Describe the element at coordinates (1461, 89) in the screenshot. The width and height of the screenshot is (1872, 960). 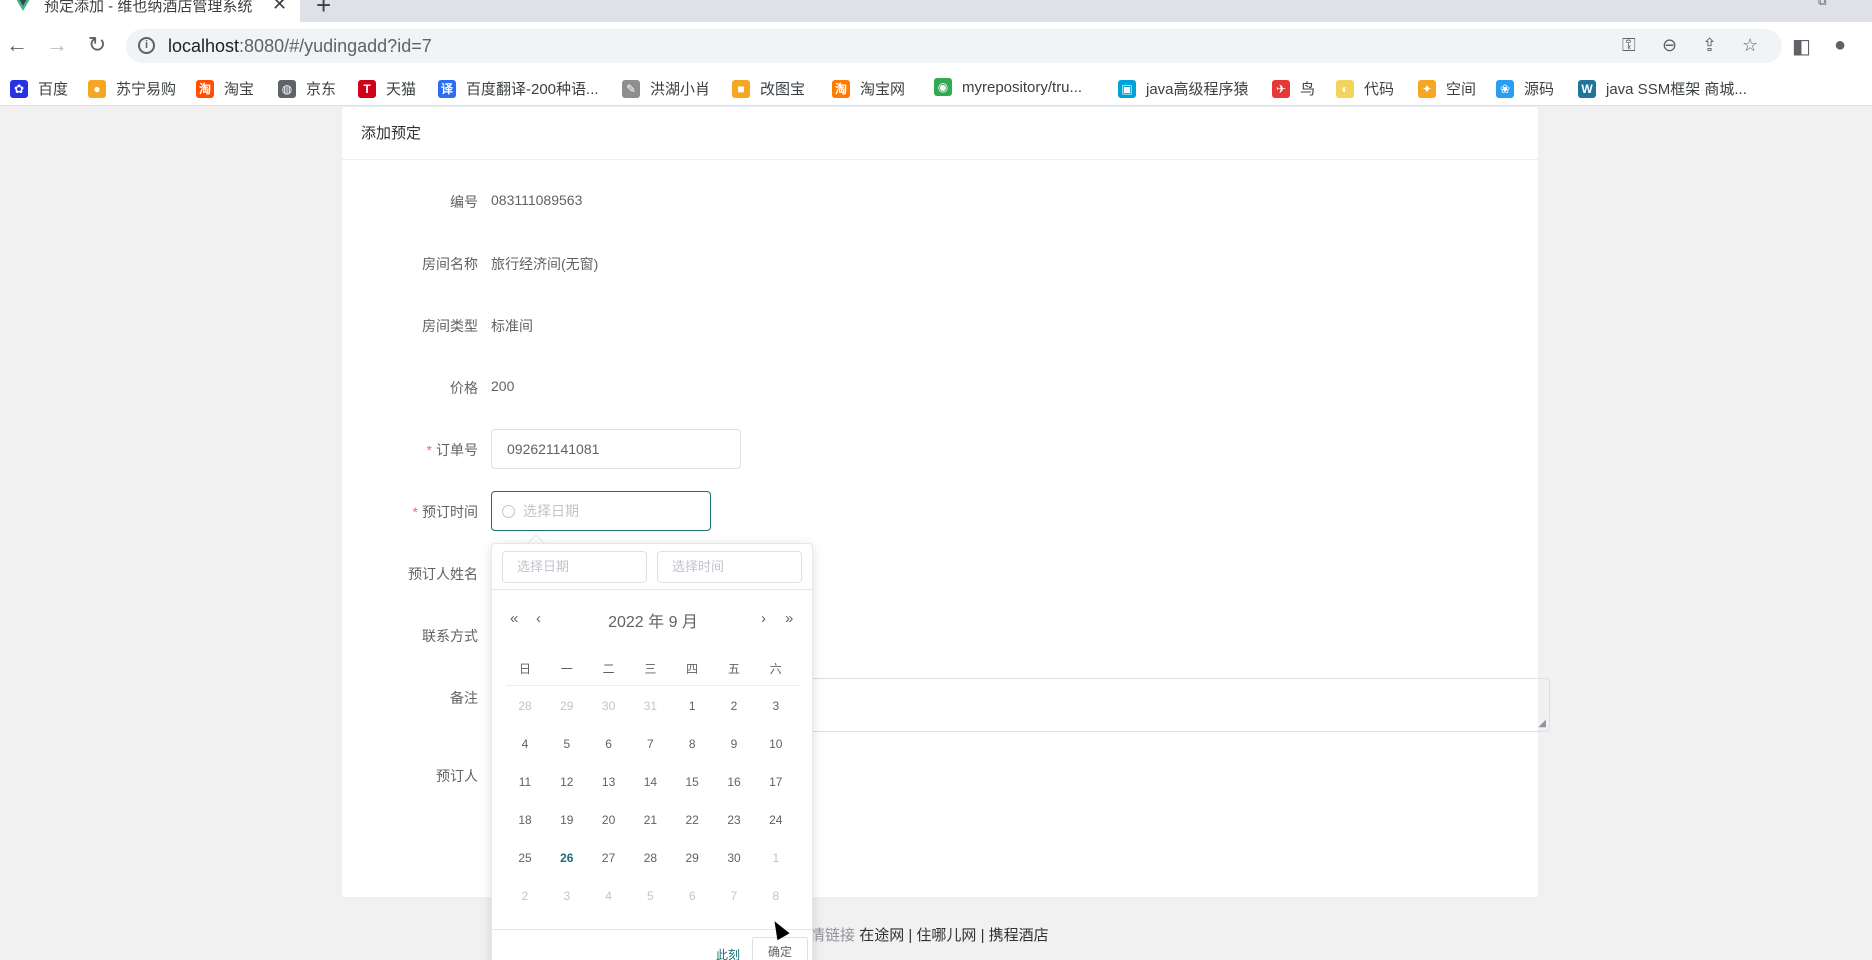
I see `bookmark-label: 空间` at that location.